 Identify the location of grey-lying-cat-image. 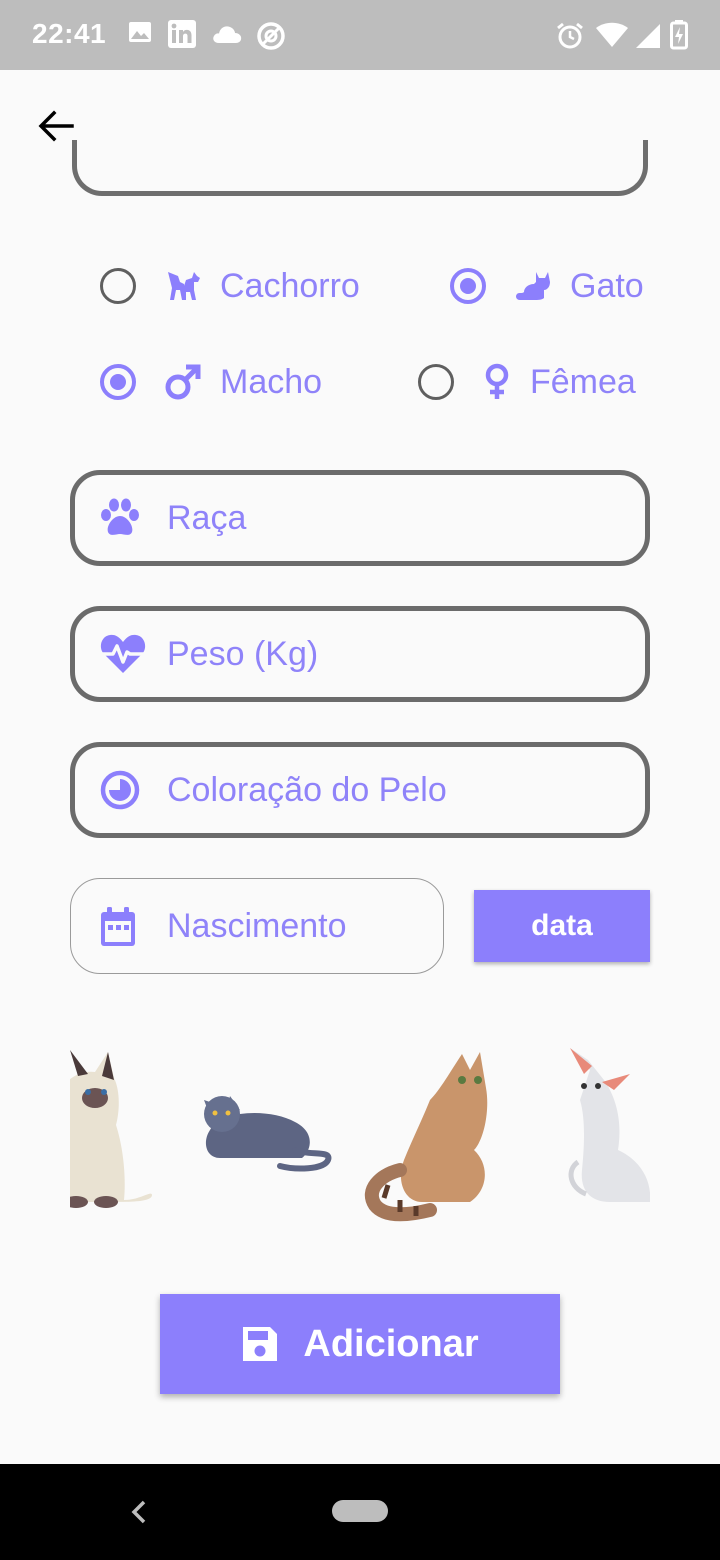
(268, 1134).